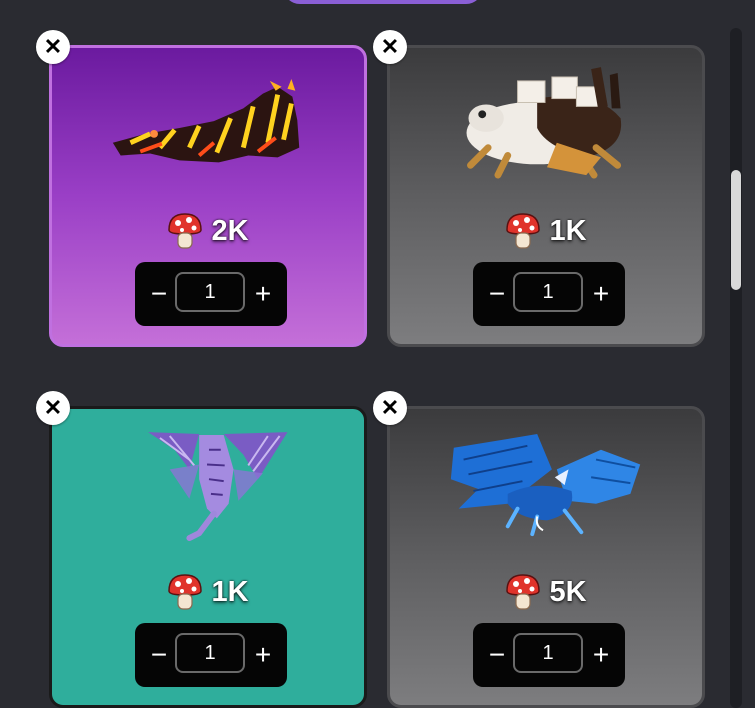  Describe the element at coordinates (736, 368) in the screenshot. I see `scrollbar-track` at that location.